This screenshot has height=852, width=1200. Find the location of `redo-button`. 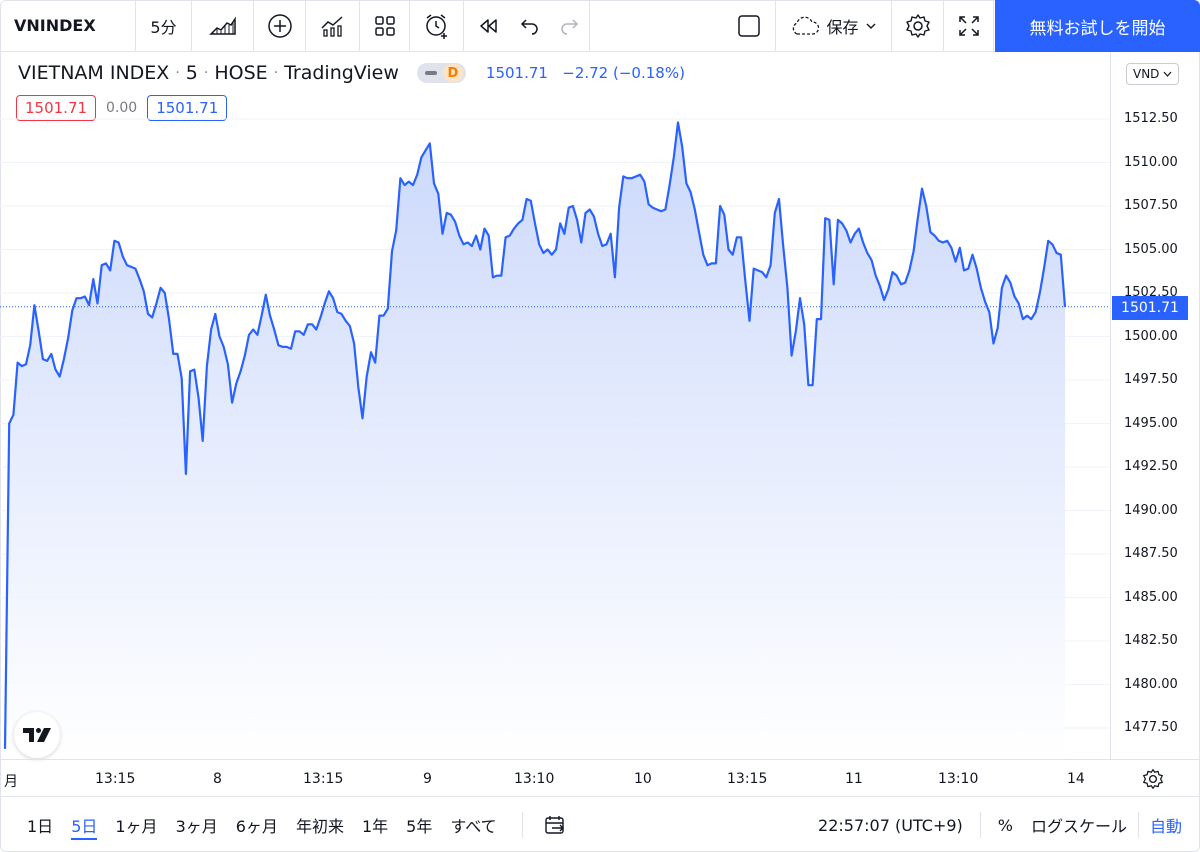

redo-button is located at coordinates (569, 26).